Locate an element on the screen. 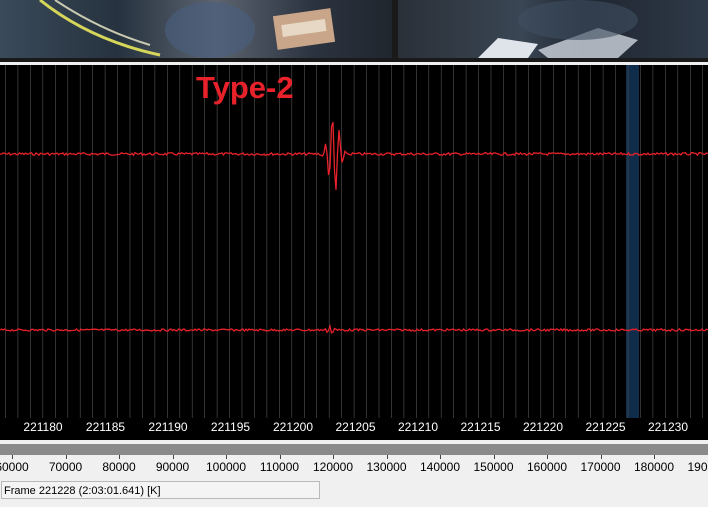  sample-tick-label: 110000 is located at coordinates (279, 467).